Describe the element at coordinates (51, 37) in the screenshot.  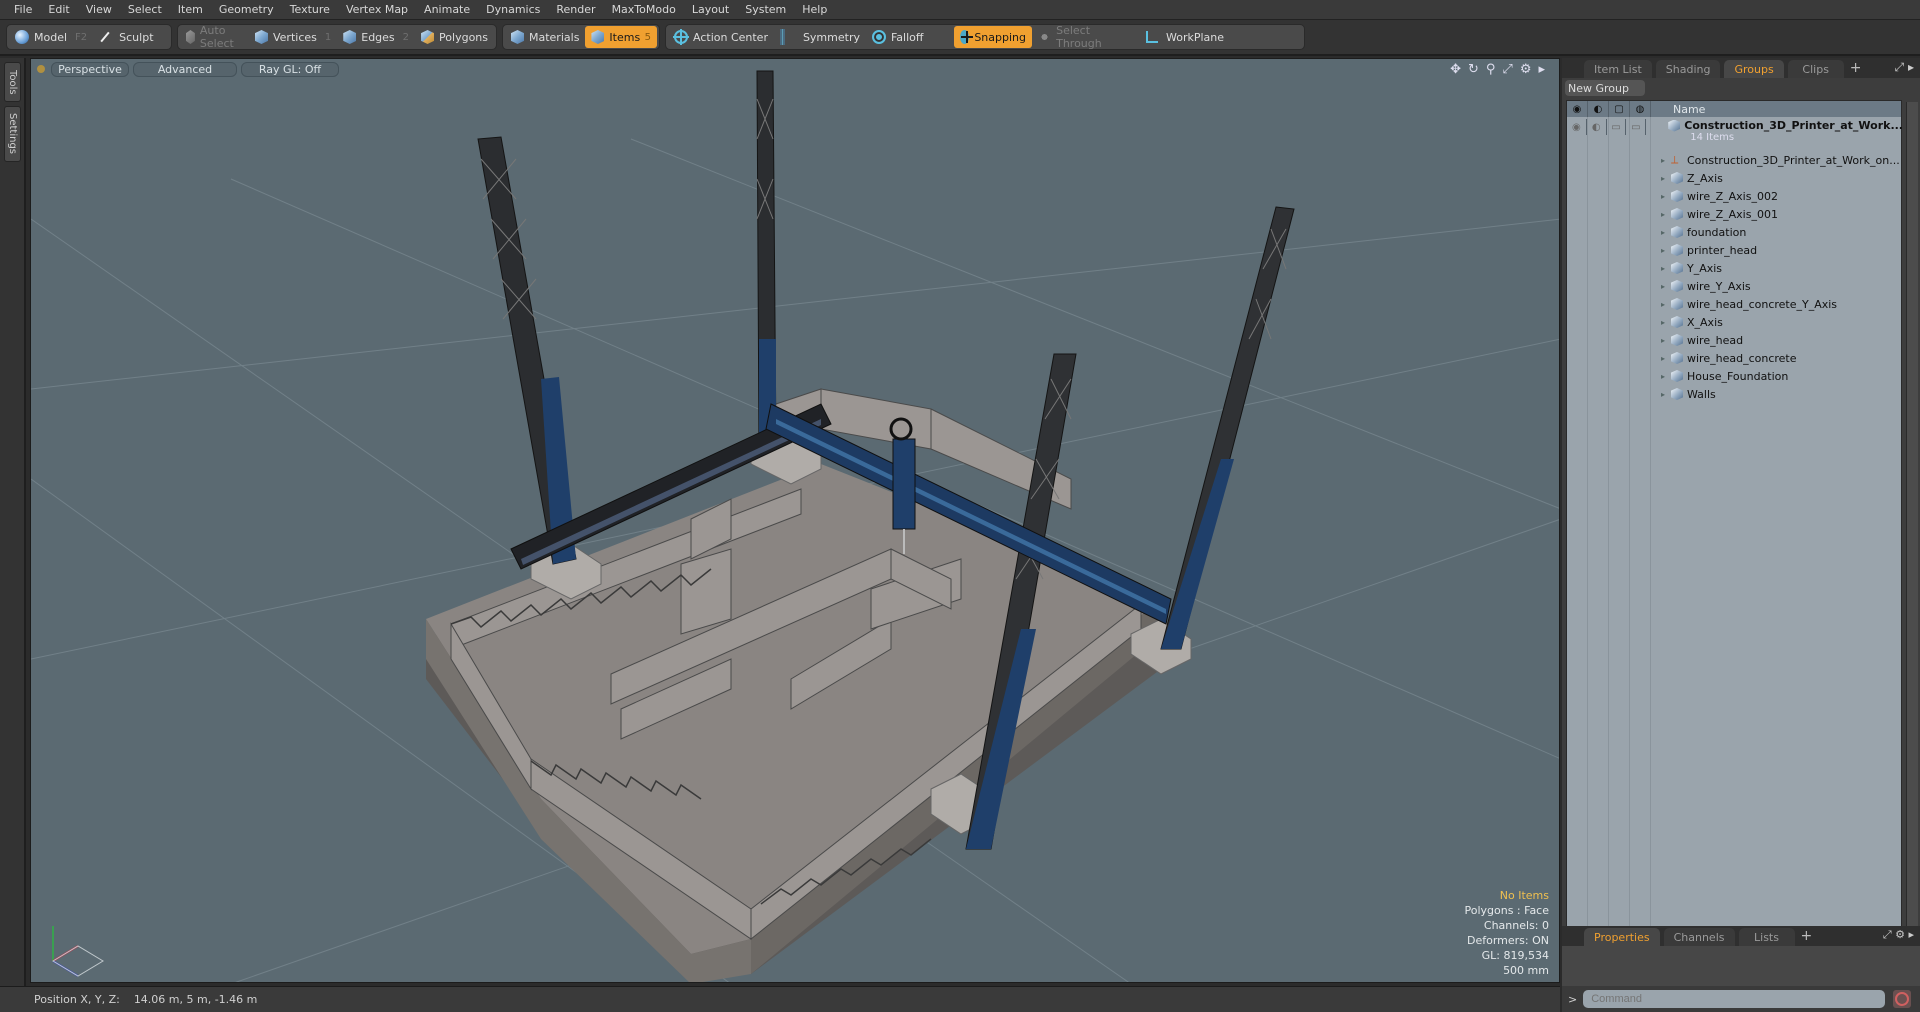
I see `model-button: Model F2` at that location.